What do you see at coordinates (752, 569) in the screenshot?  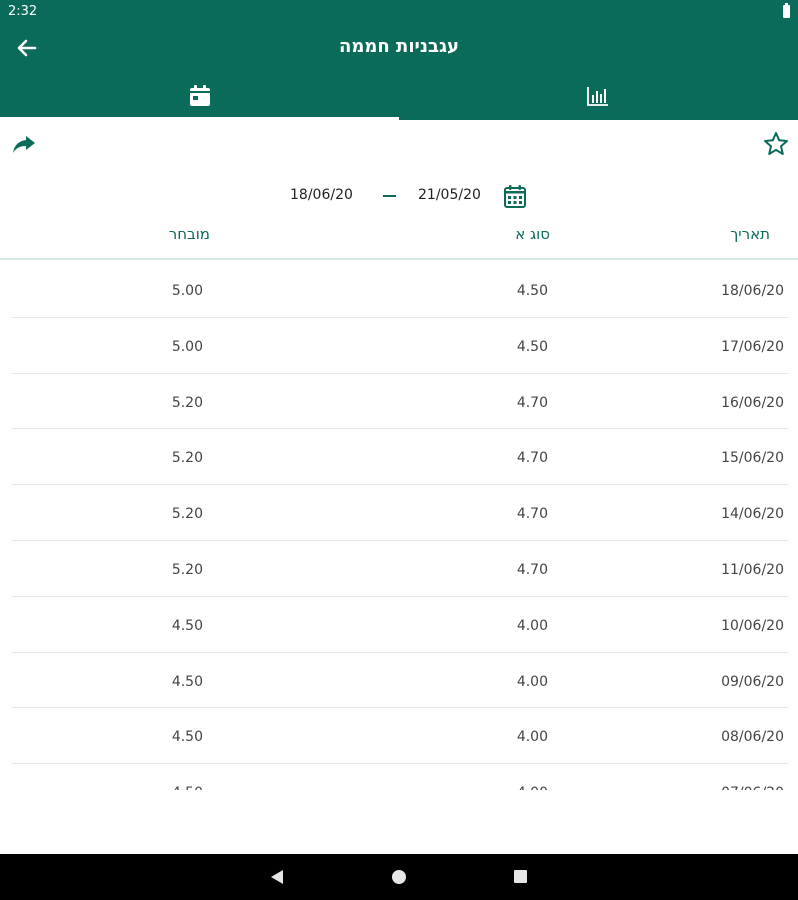 I see `cell-date: 11/06/20` at bounding box center [752, 569].